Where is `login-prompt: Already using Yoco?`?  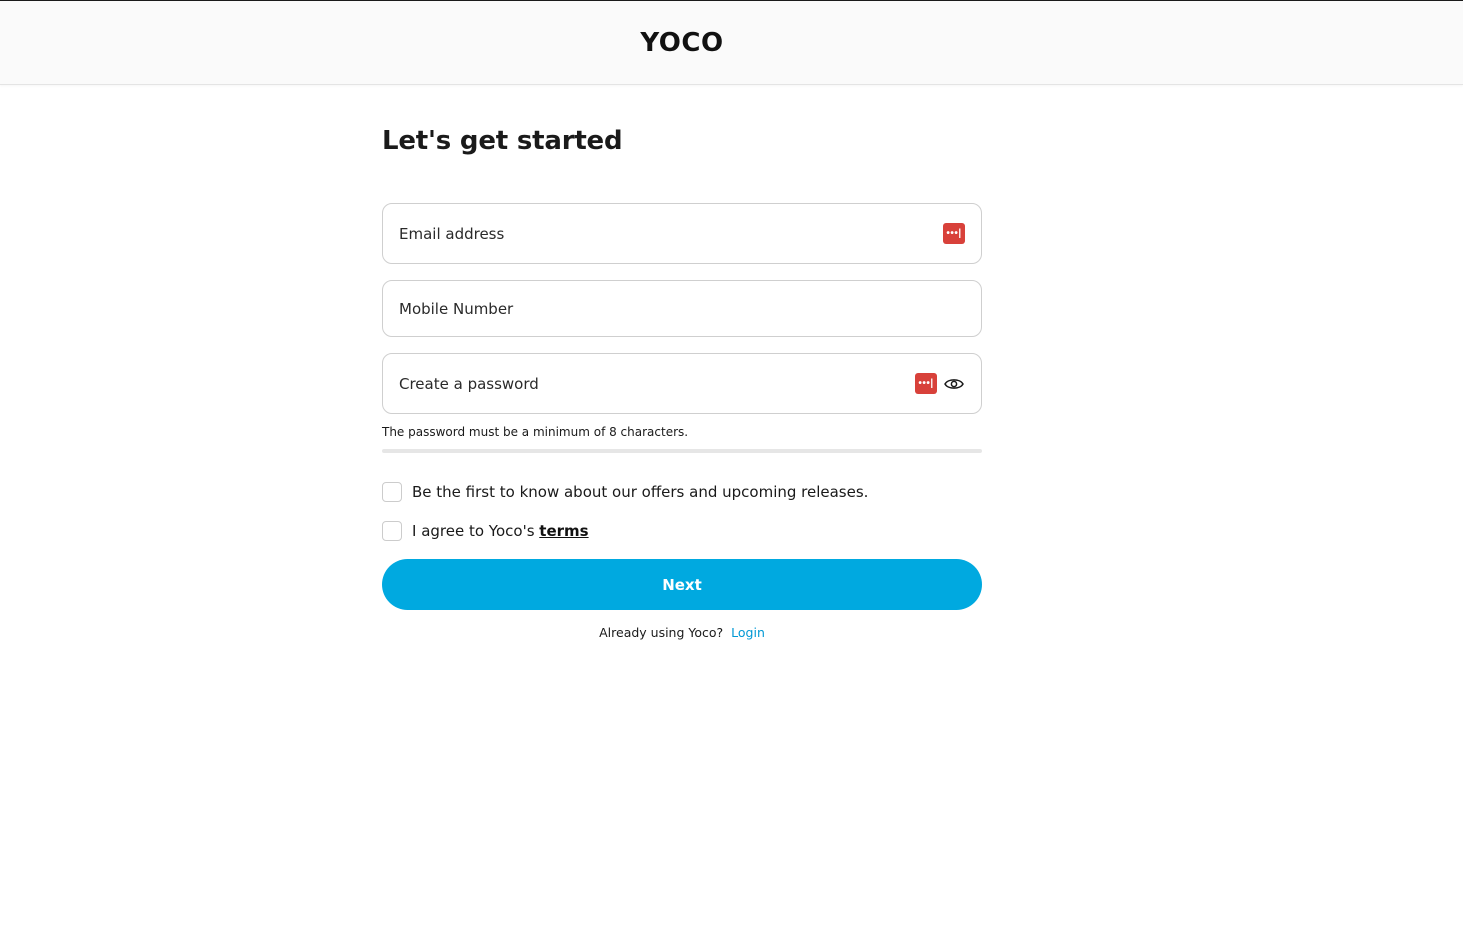 login-prompt: Already using Yoco? is located at coordinates (661, 632).